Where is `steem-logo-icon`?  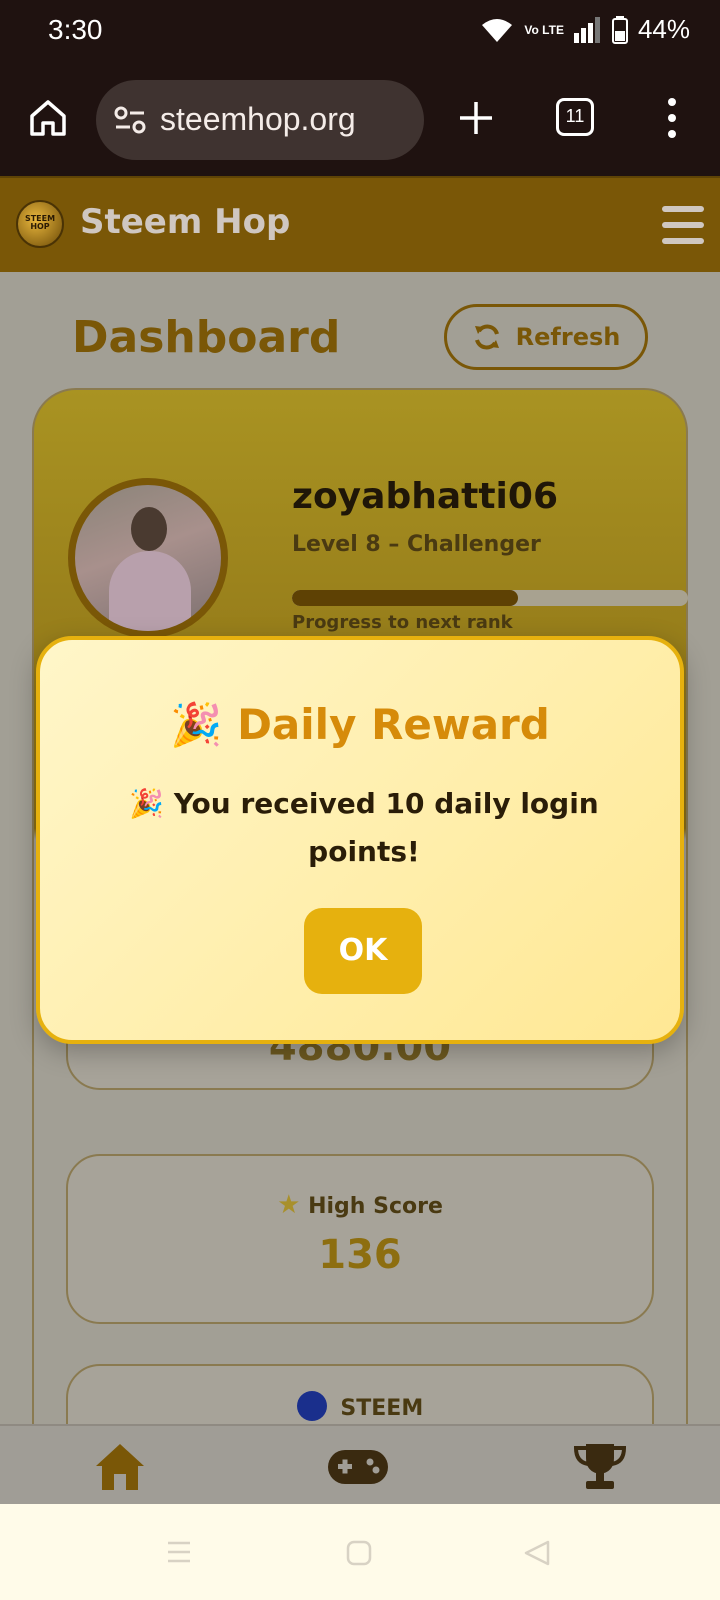
steem-logo-icon is located at coordinates (311, 1406).